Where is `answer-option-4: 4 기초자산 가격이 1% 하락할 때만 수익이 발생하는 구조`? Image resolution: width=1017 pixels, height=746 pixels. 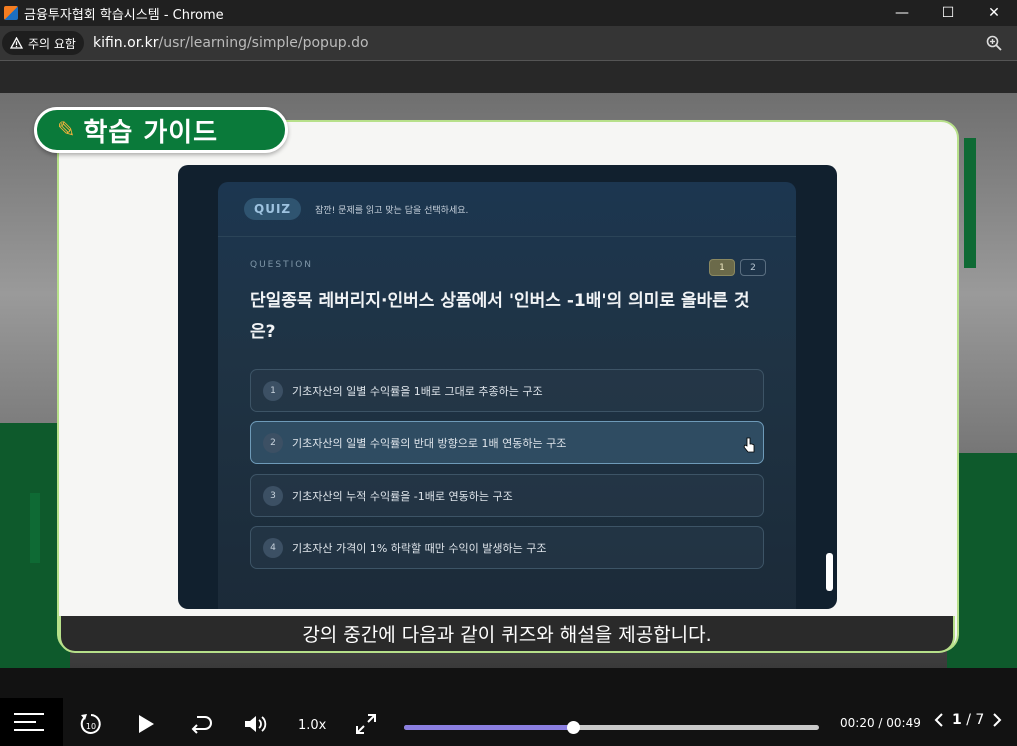
answer-option-4: 4 기초자산 가격이 1% 하락할 때만 수익이 발생하는 구조 is located at coordinates (507, 547).